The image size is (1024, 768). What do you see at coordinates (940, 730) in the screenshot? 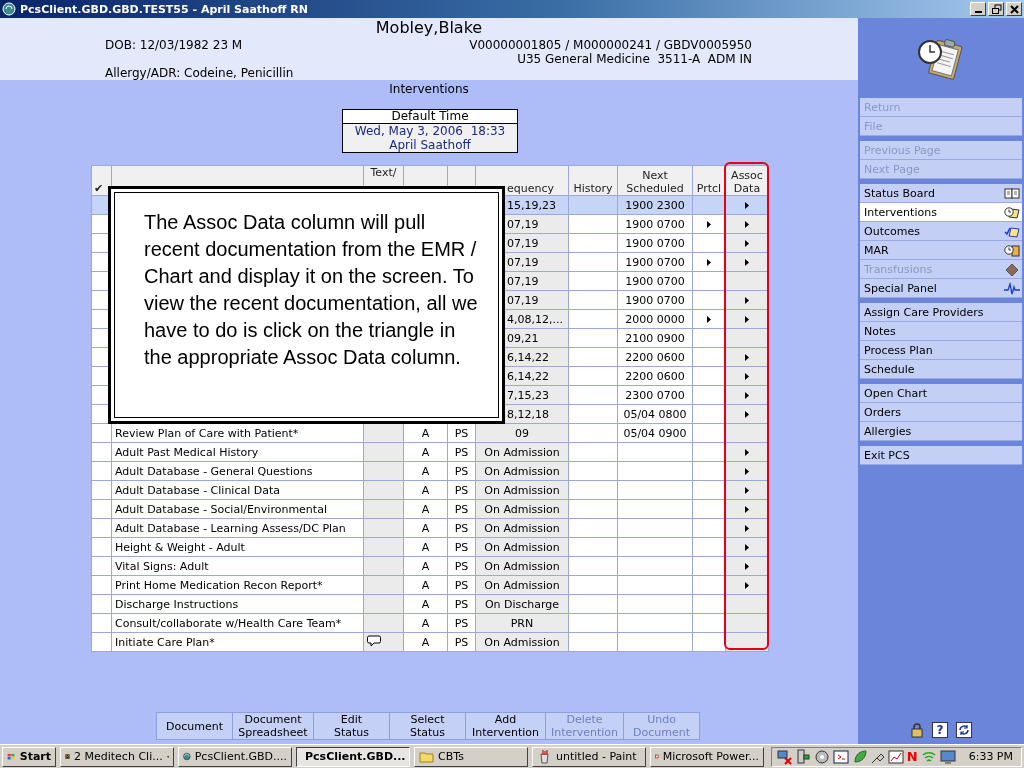
I see `help-button: ?` at bounding box center [940, 730].